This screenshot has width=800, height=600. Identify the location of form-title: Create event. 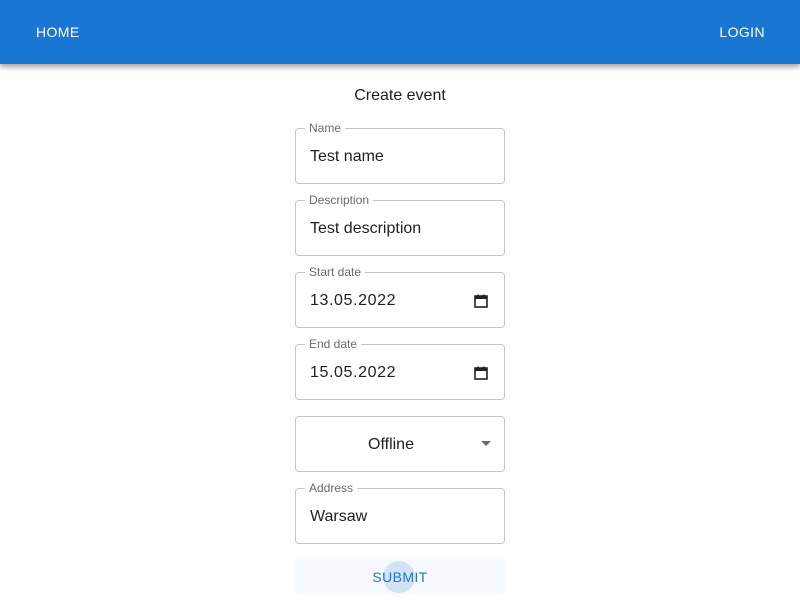
(400, 95).